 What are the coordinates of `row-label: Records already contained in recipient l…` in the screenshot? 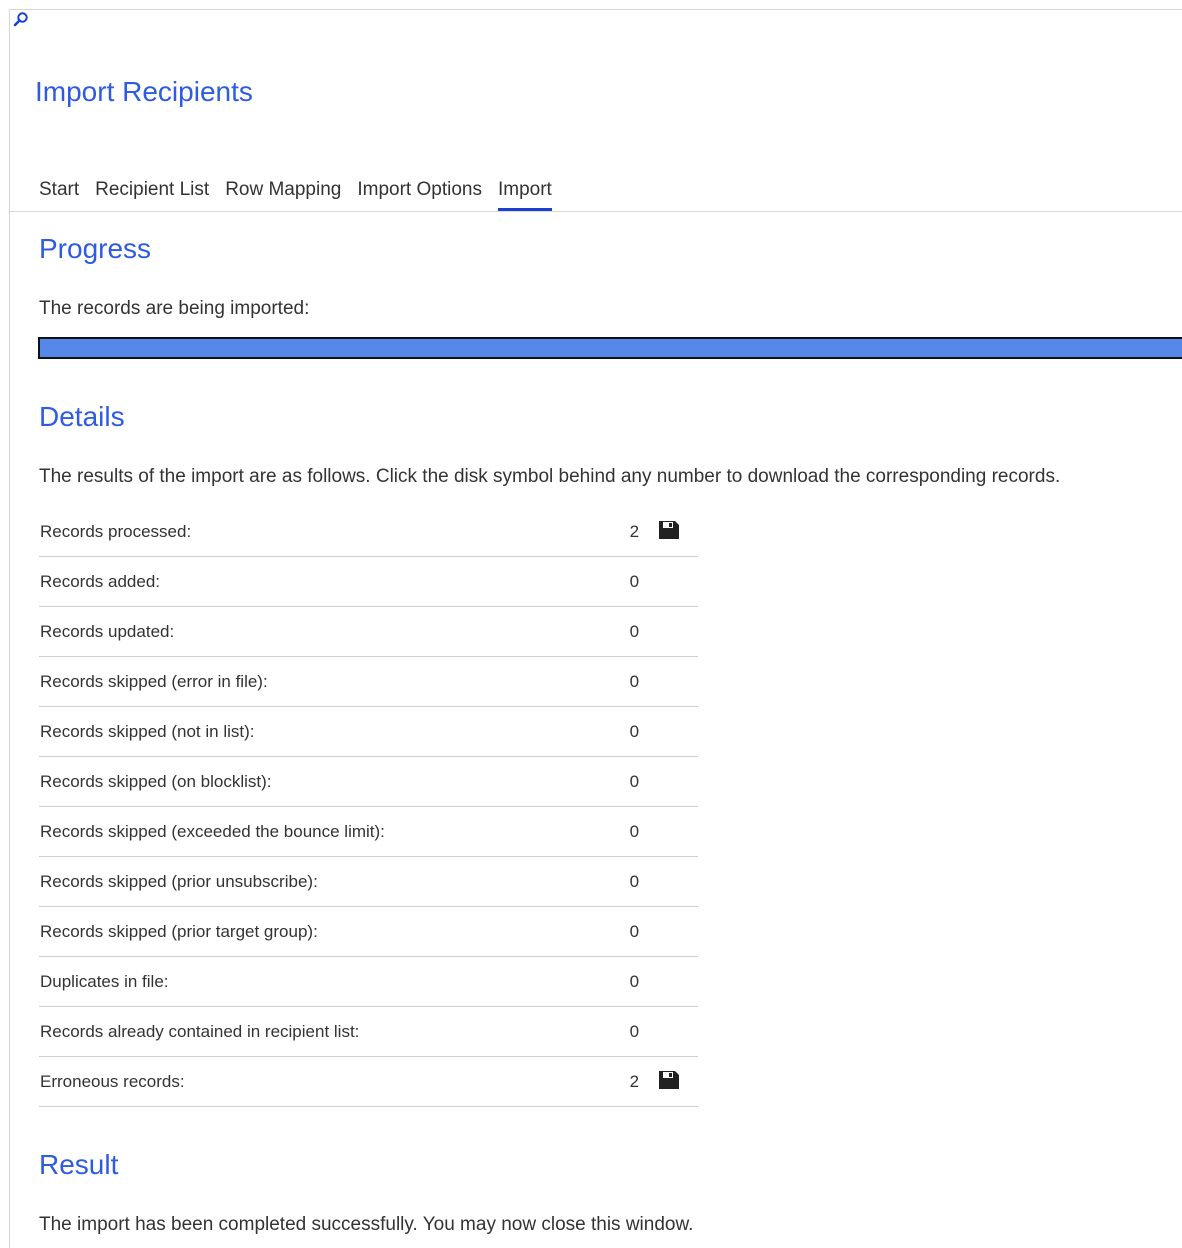 It's located at (319, 1031).